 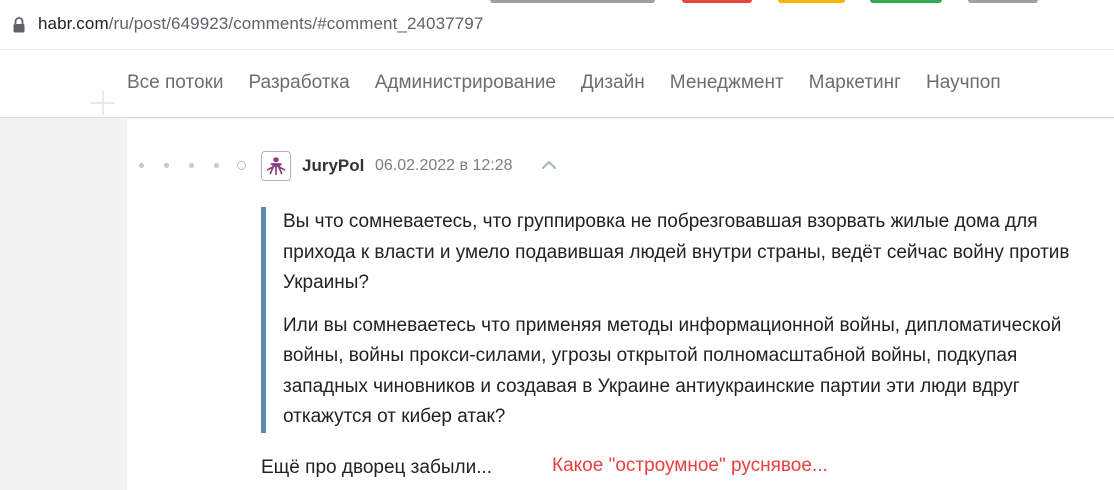 What do you see at coordinates (444, 166) in the screenshot?
I see `comment-datetime: 06.02.2022 в 12:28` at bounding box center [444, 166].